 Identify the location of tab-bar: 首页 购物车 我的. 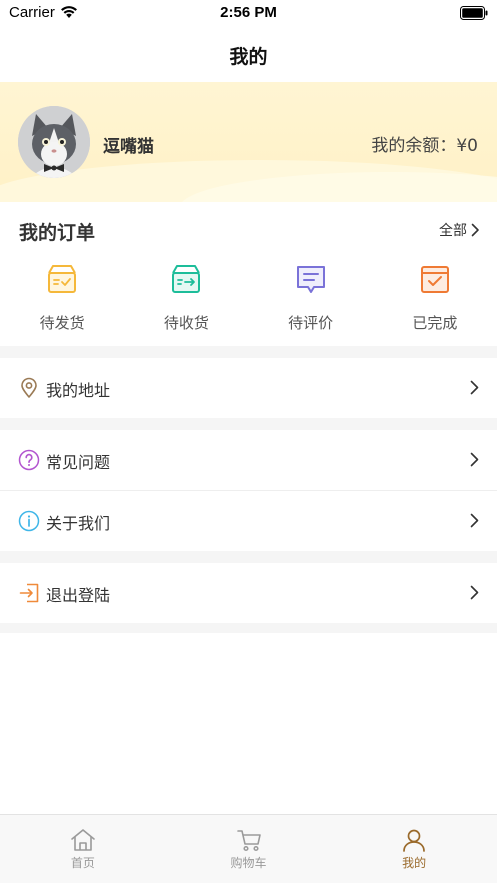
(248, 848).